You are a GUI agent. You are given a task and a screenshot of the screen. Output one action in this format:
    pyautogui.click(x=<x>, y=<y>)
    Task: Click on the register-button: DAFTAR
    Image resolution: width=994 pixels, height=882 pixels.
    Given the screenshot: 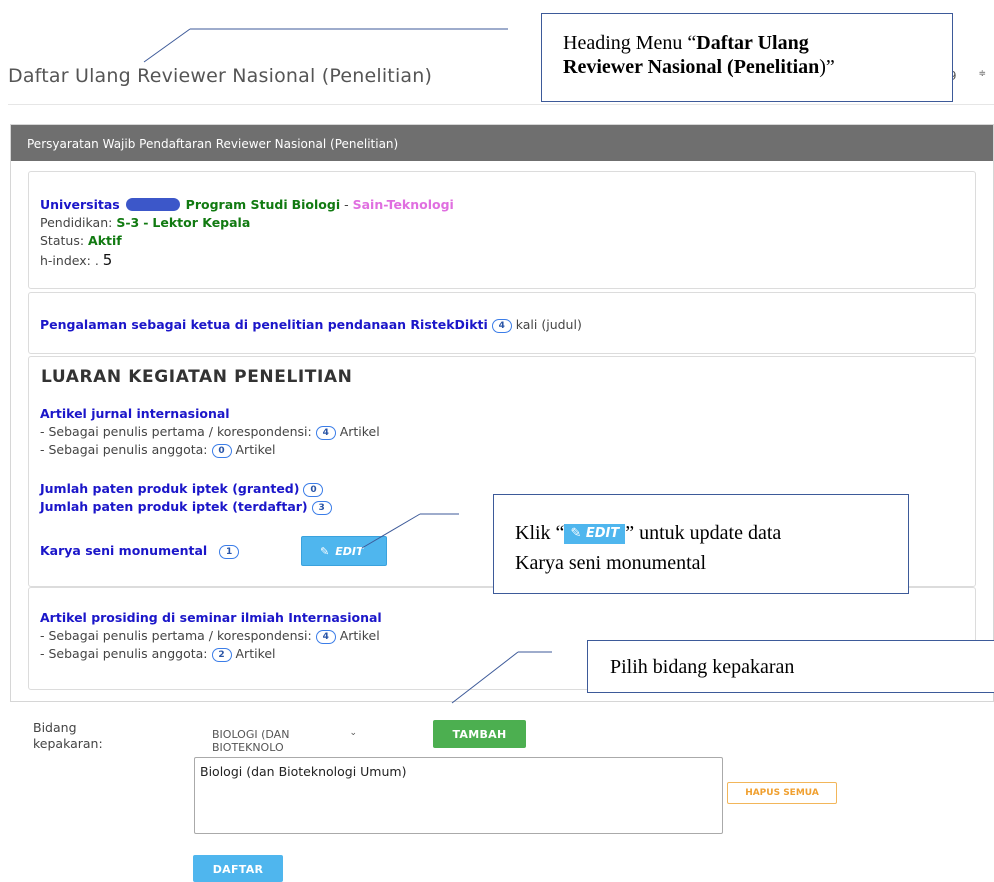 What is the action you would take?
    pyautogui.click(x=238, y=868)
    